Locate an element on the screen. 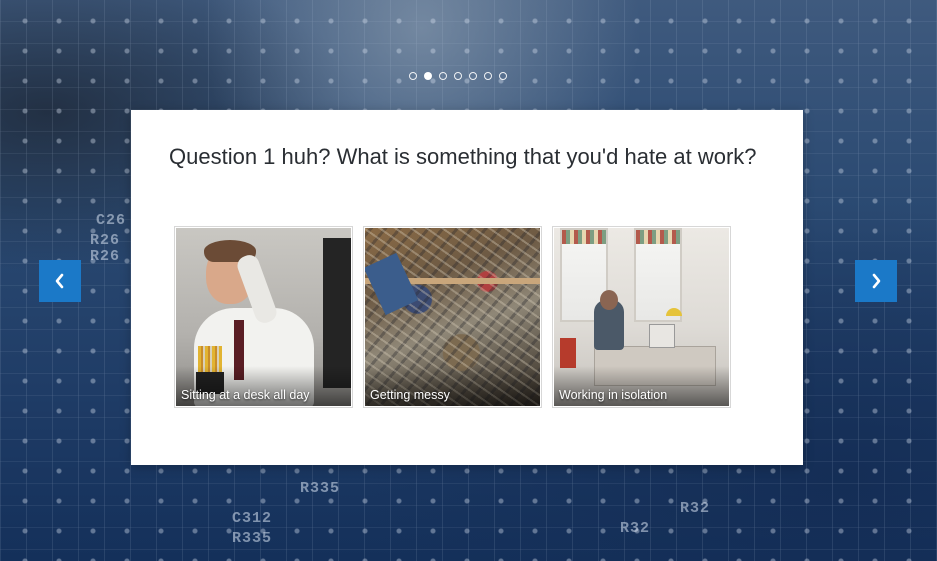 The height and width of the screenshot is (561, 937). chevron-right-icon is located at coordinates (876, 281).